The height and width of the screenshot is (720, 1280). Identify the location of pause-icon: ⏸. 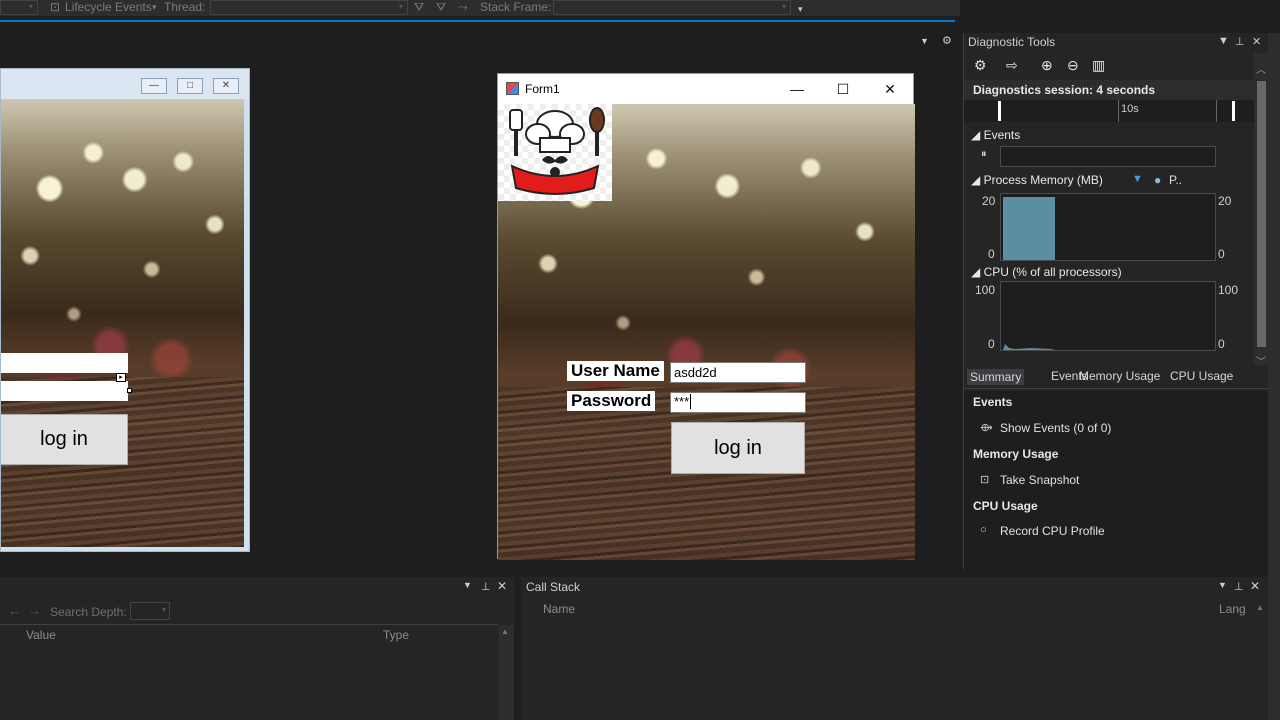
(984, 154).